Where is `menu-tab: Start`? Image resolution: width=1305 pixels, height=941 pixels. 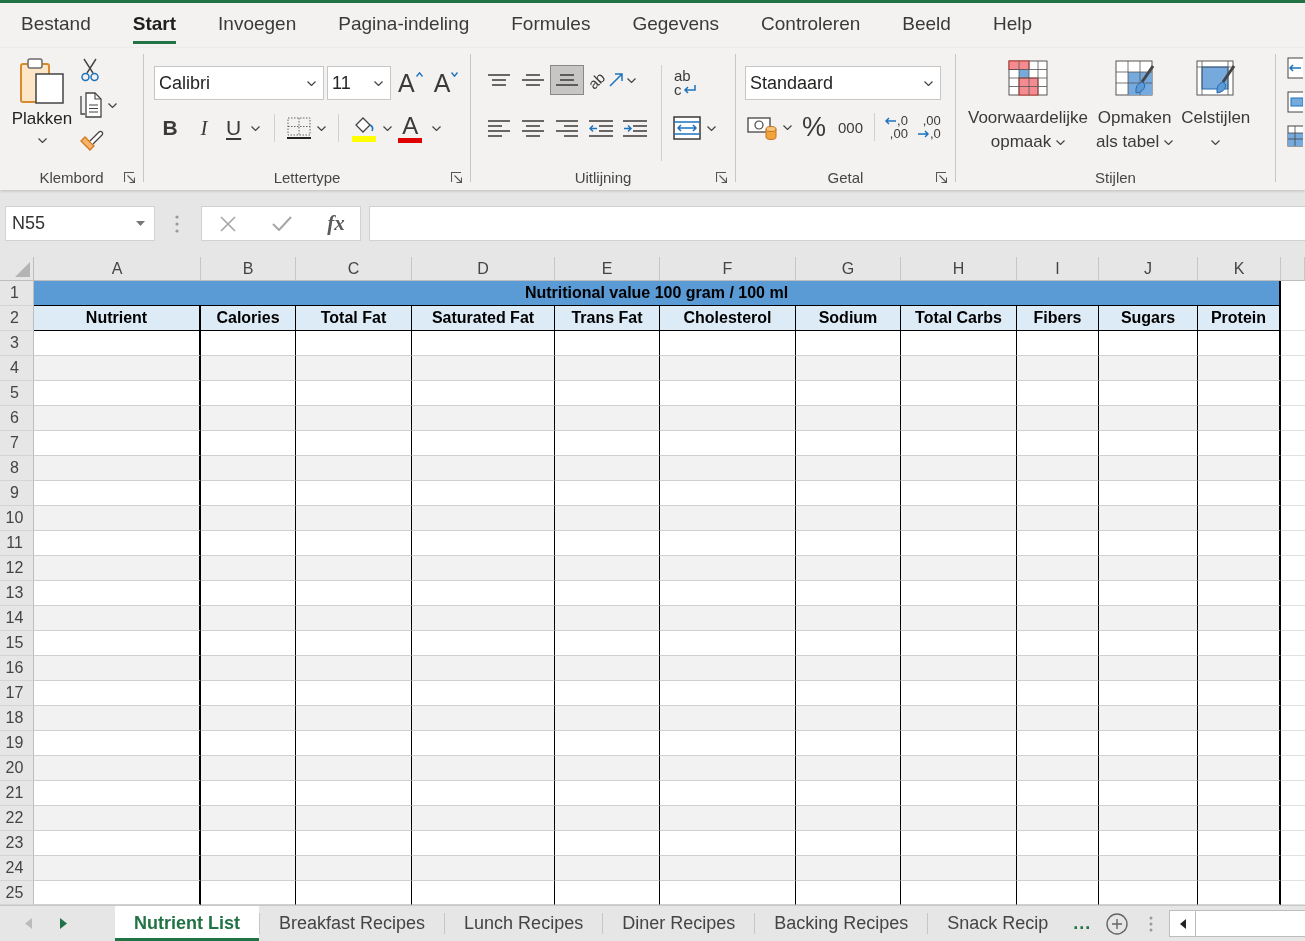 menu-tab: Start is located at coordinates (154, 25).